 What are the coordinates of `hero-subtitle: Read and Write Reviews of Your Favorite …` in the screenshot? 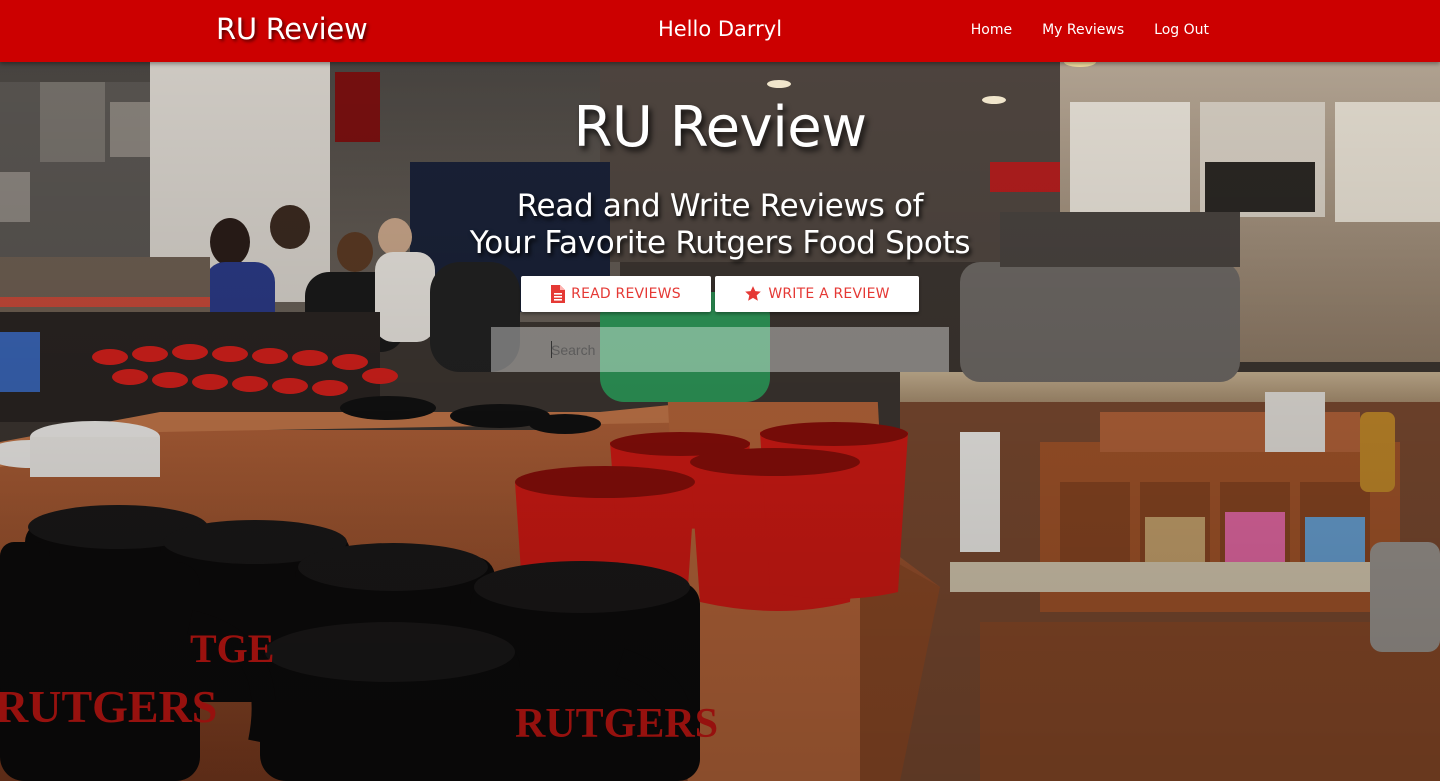 It's located at (720, 225).